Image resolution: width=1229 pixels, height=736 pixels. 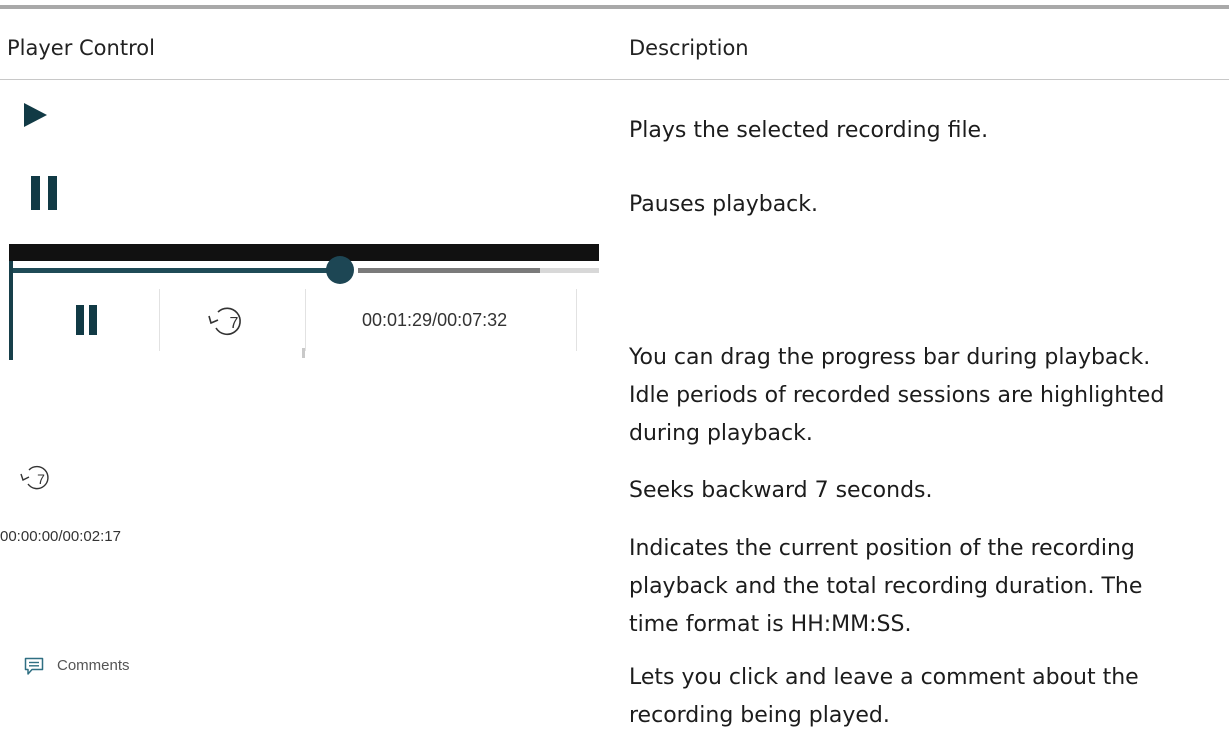 What do you see at coordinates (93, 665) in the screenshot?
I see `comments-label: Comments` at bounding box center [93, 665].